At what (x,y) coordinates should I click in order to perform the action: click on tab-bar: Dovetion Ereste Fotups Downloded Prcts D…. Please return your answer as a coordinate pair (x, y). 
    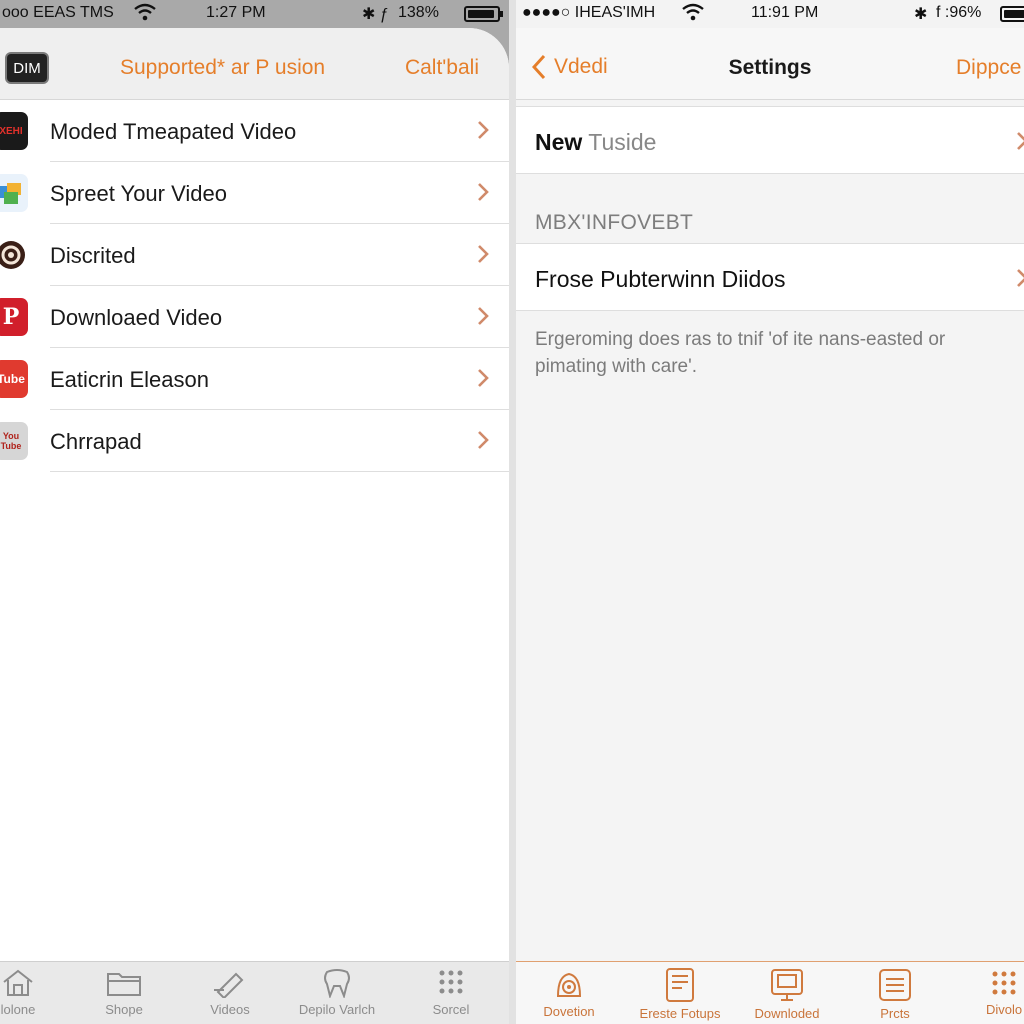
    Looking at the image, I should click on (770, 992).